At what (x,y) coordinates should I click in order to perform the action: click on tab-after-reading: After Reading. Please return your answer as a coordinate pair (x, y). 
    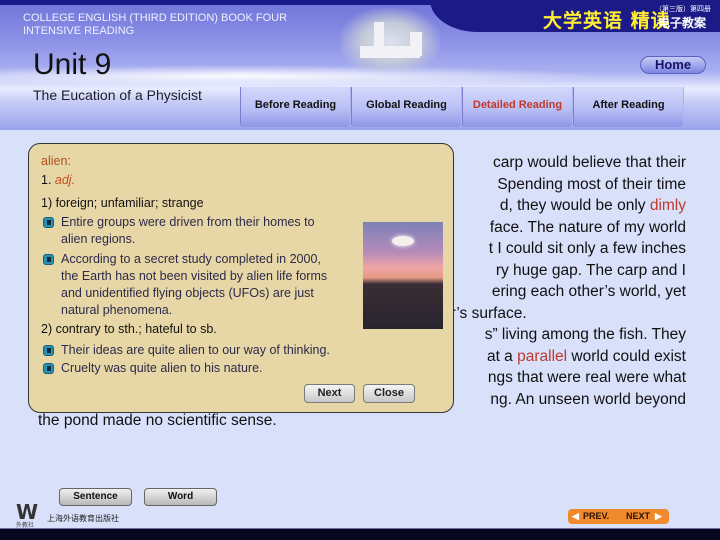
    Looking at the image, I should click on (628, 107).